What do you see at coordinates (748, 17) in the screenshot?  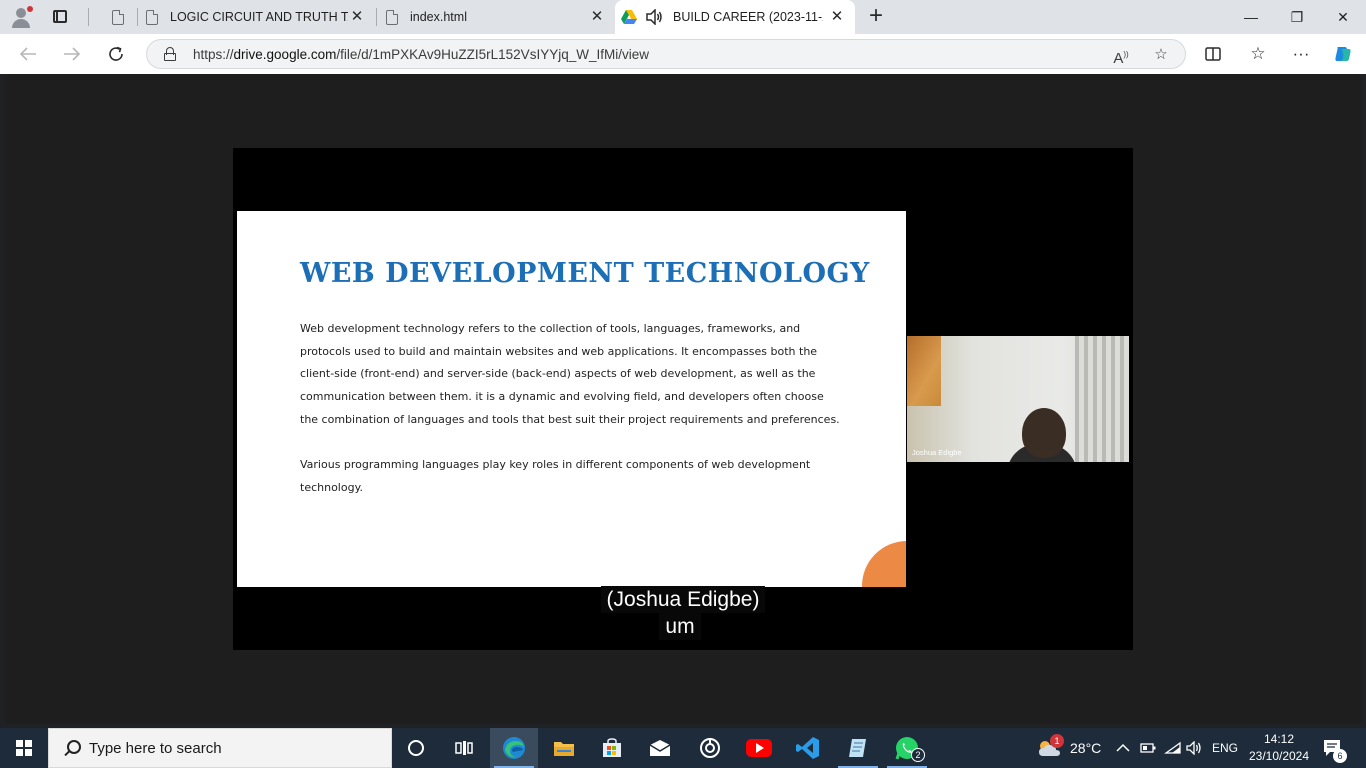 I see `tab-title: BUILD CAREER (2023-11-22` at bounding box center [748, 17].